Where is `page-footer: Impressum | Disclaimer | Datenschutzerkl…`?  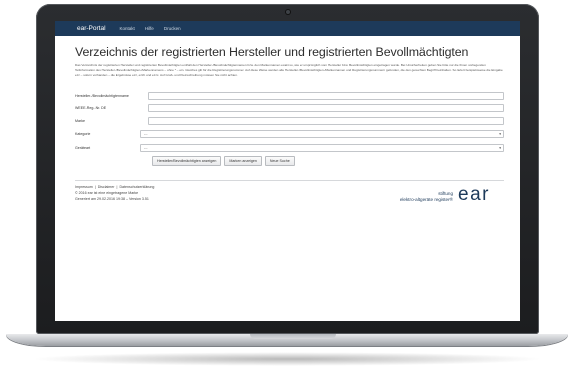 page-footer: Impressum | Disclaimer | Datenschutzerkl… is located at coordinates (289, 193).